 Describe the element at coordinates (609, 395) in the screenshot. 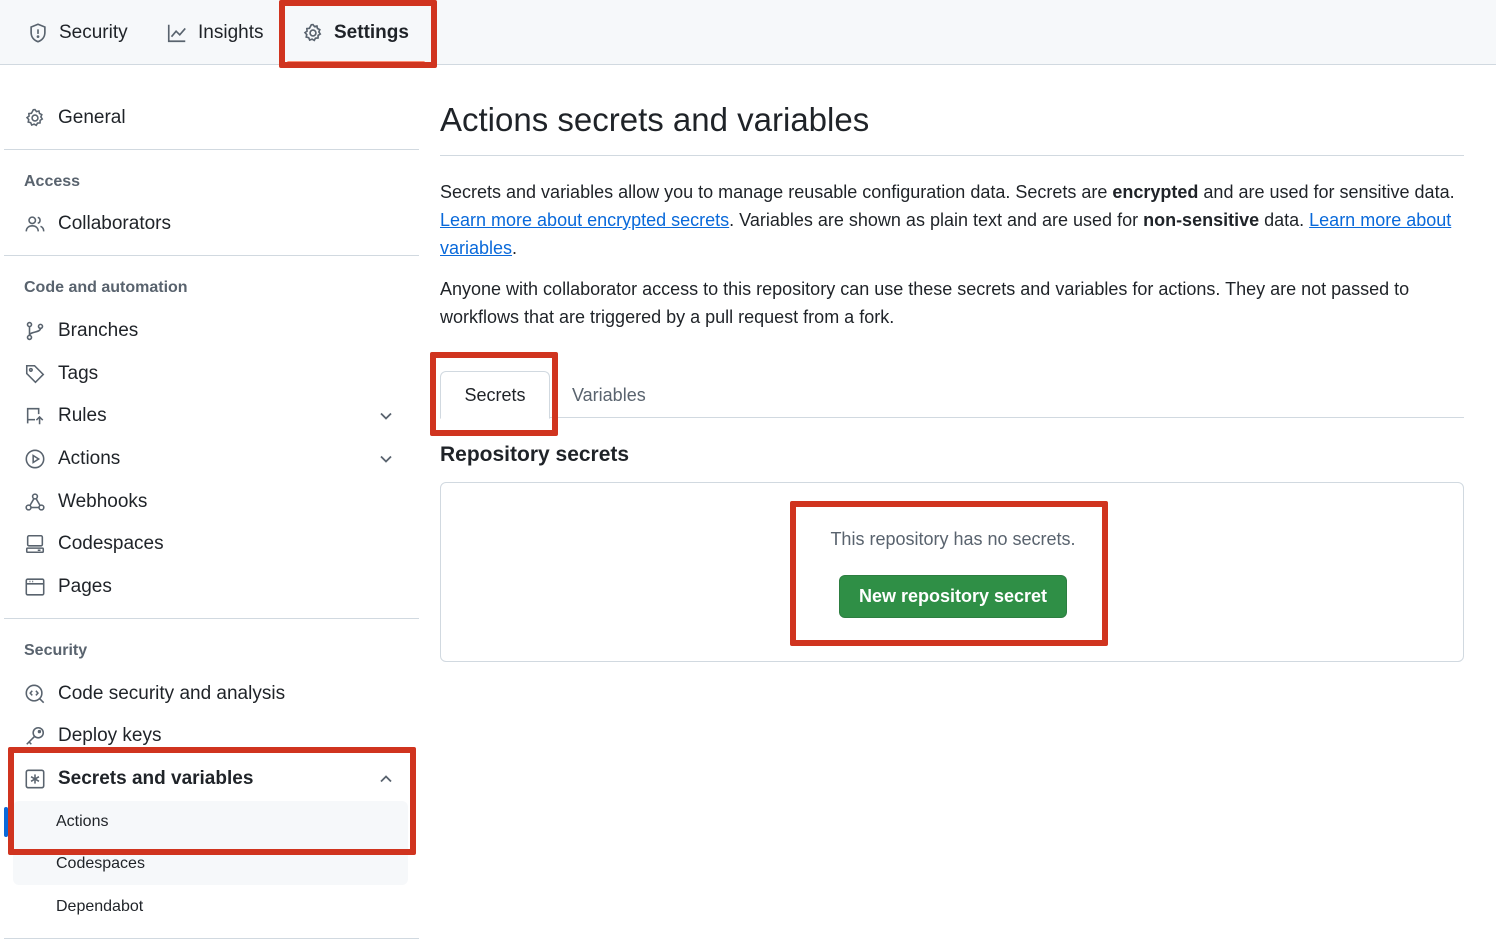

I see `tab-variables: Variables` at that location.